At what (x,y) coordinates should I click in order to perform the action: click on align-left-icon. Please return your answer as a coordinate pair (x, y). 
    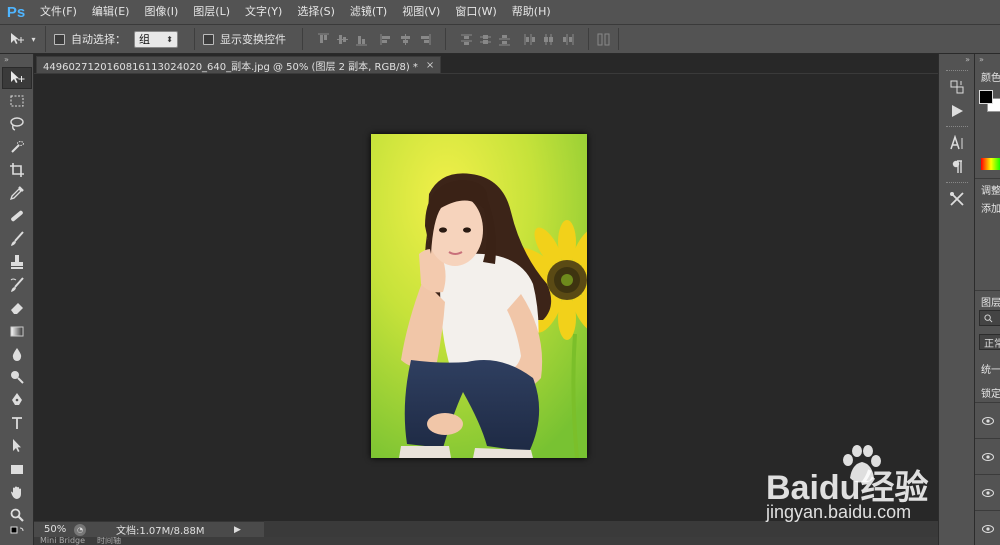
    Looking at the image, I should click on (386, 39).